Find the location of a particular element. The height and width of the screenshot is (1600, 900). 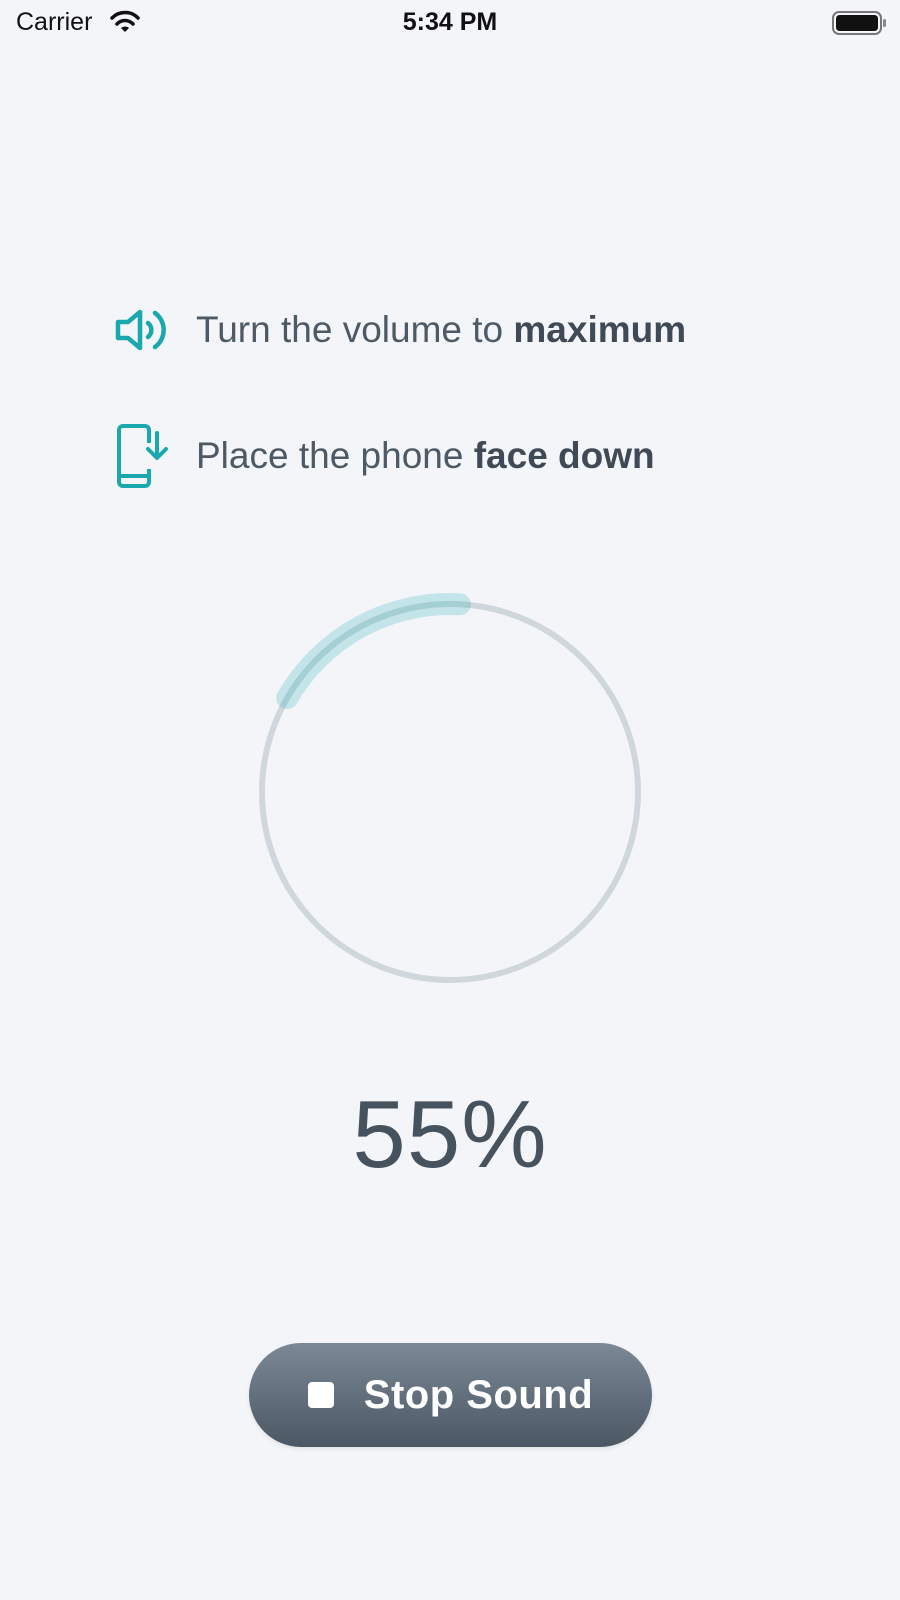

instruction-volume: Turn the volume to maximum is located at coordinates (398, 330).